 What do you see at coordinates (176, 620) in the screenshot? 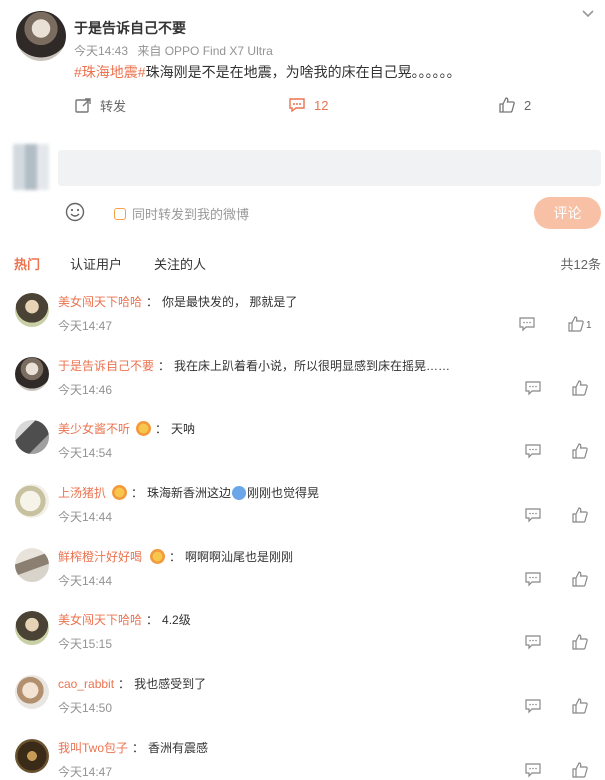
I see `comment-text: 4.2级` at bounding box center [176, 620].